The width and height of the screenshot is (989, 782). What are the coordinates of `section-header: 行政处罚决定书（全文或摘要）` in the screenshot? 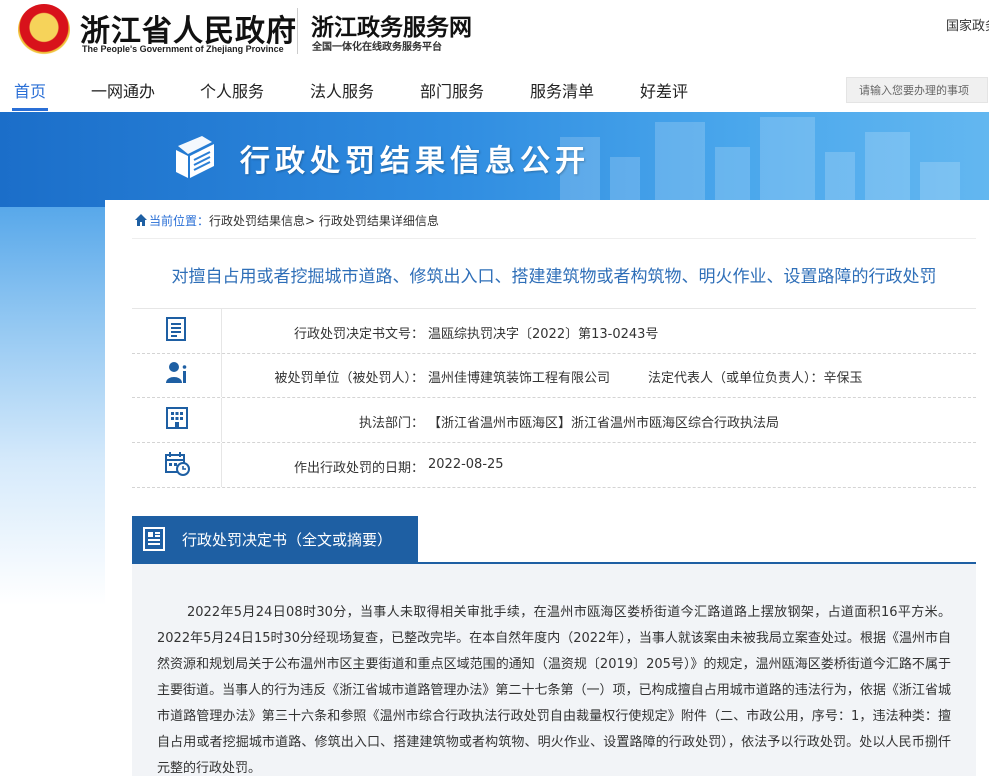 It's located at (554, 540).